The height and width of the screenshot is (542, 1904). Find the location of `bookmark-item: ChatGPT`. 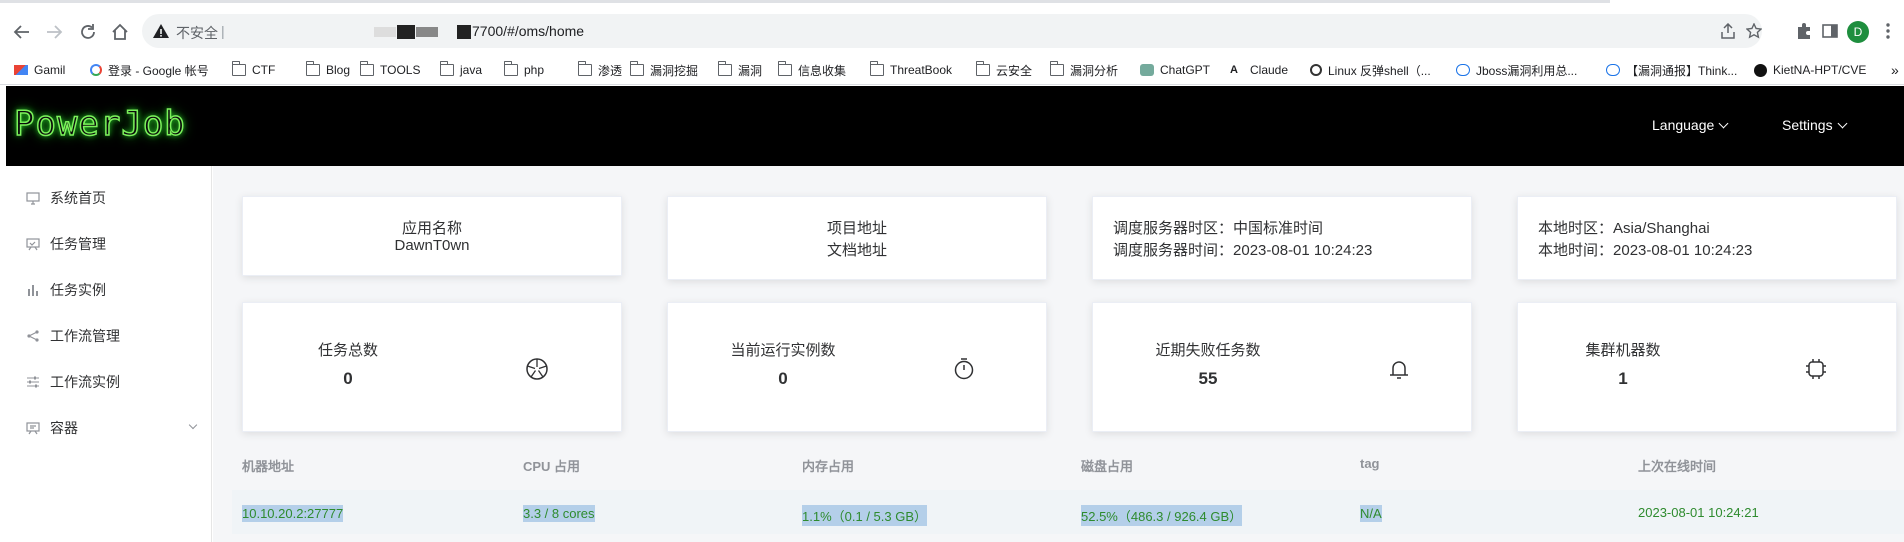

bookmark-item: ChatGPT is located at coordinates (1175, 70).